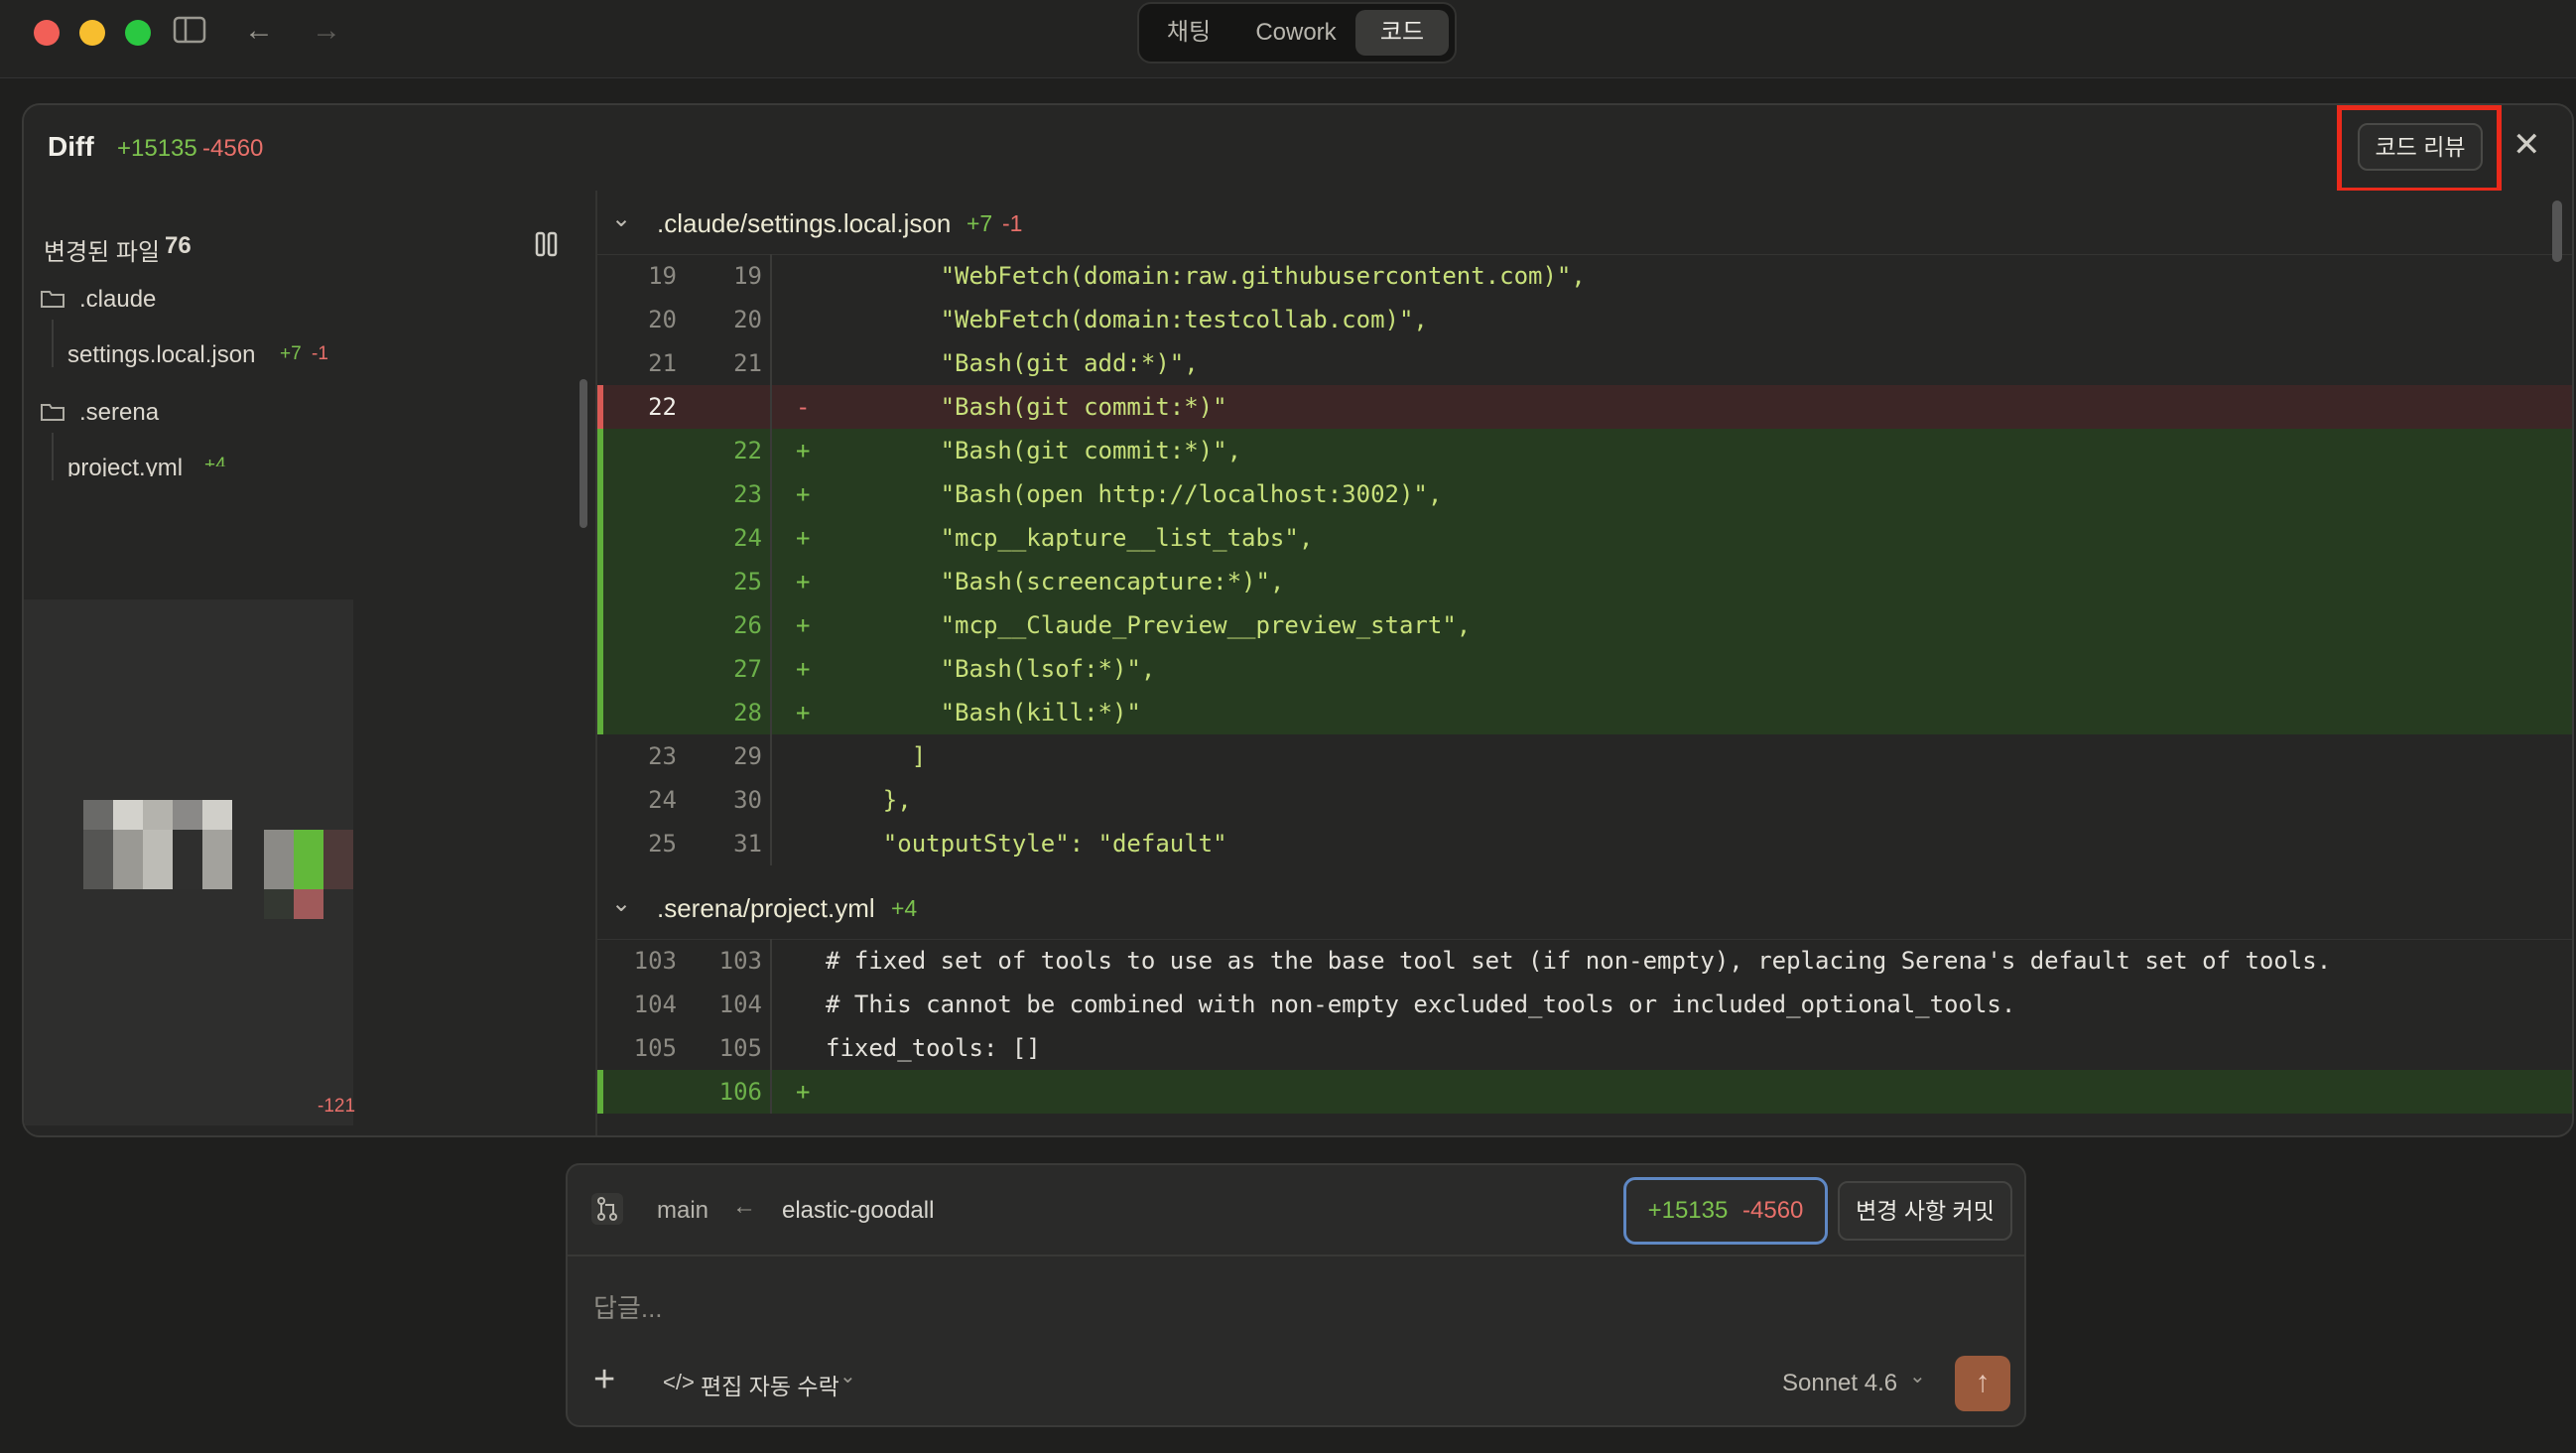  What do you see at coordinates (1034, 450) in the screenshot?
I see `code-line: "Bash(git commit:*)",` at bounding box center [1034, 450].